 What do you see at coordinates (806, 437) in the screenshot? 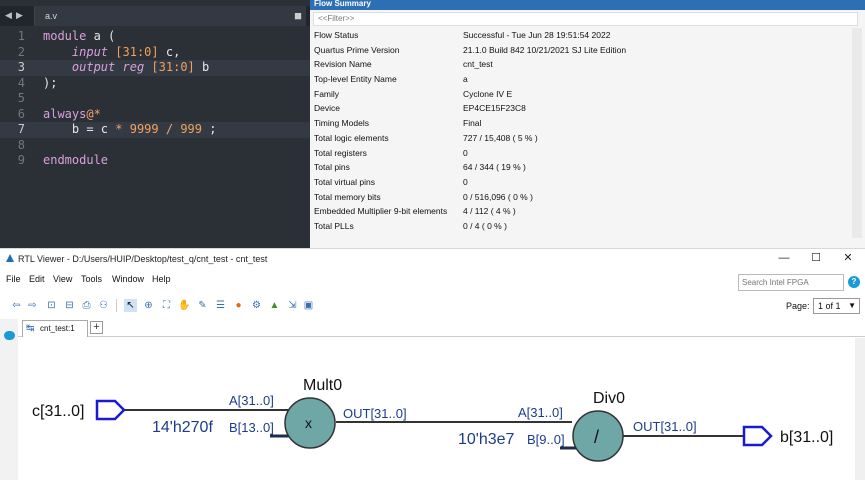
I see `output-pin-label: b[31..0]` at bounding box center [806, 437].